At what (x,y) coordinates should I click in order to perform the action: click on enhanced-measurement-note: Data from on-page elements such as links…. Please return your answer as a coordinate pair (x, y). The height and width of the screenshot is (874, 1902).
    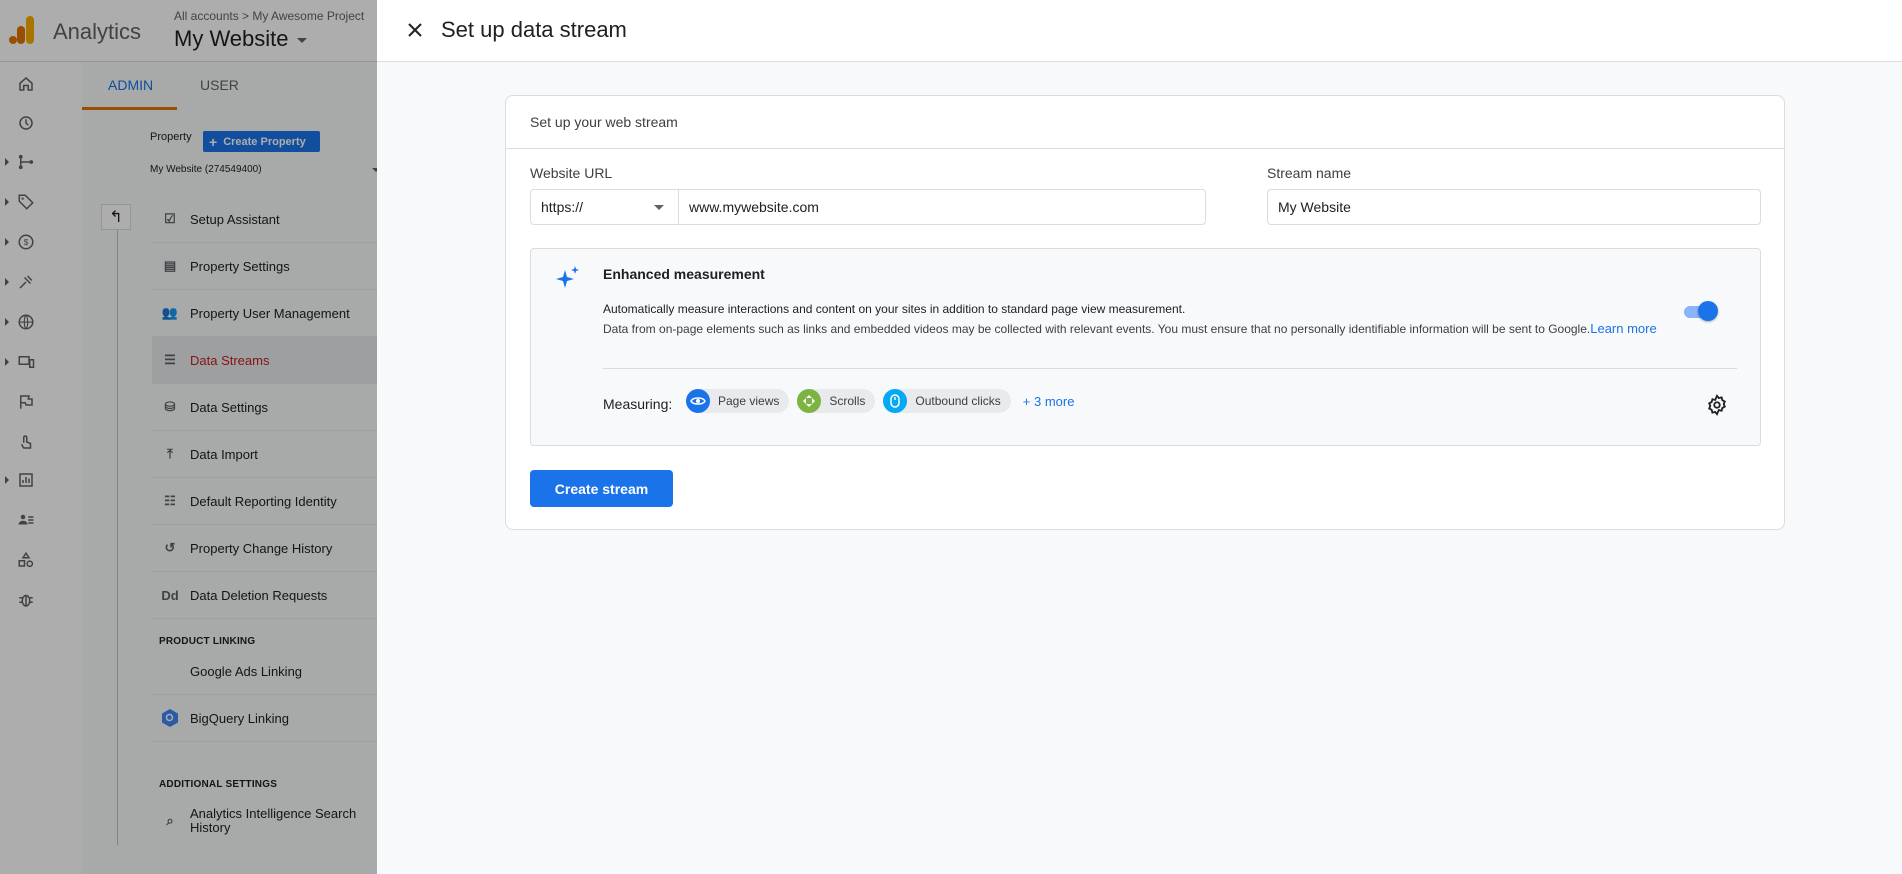
    Looking at the image, I should click on (1133, 329).